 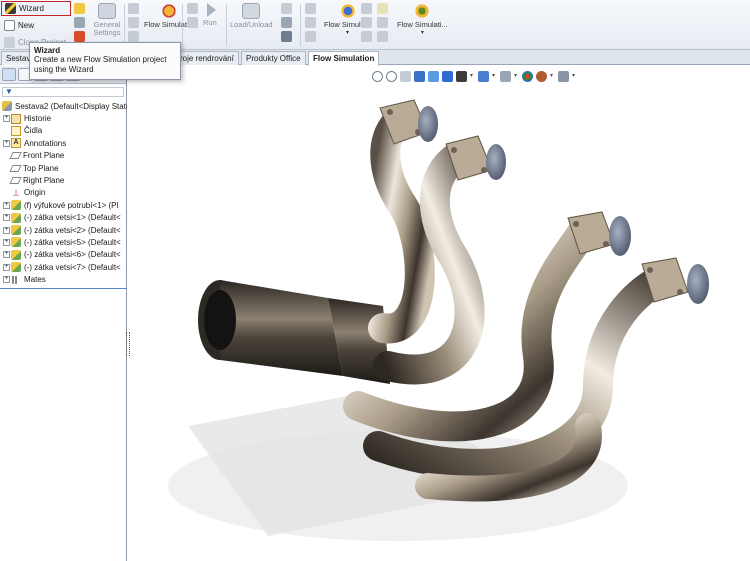 I want to click on tree-item-label: Annotations, so click(x=45, y=143).